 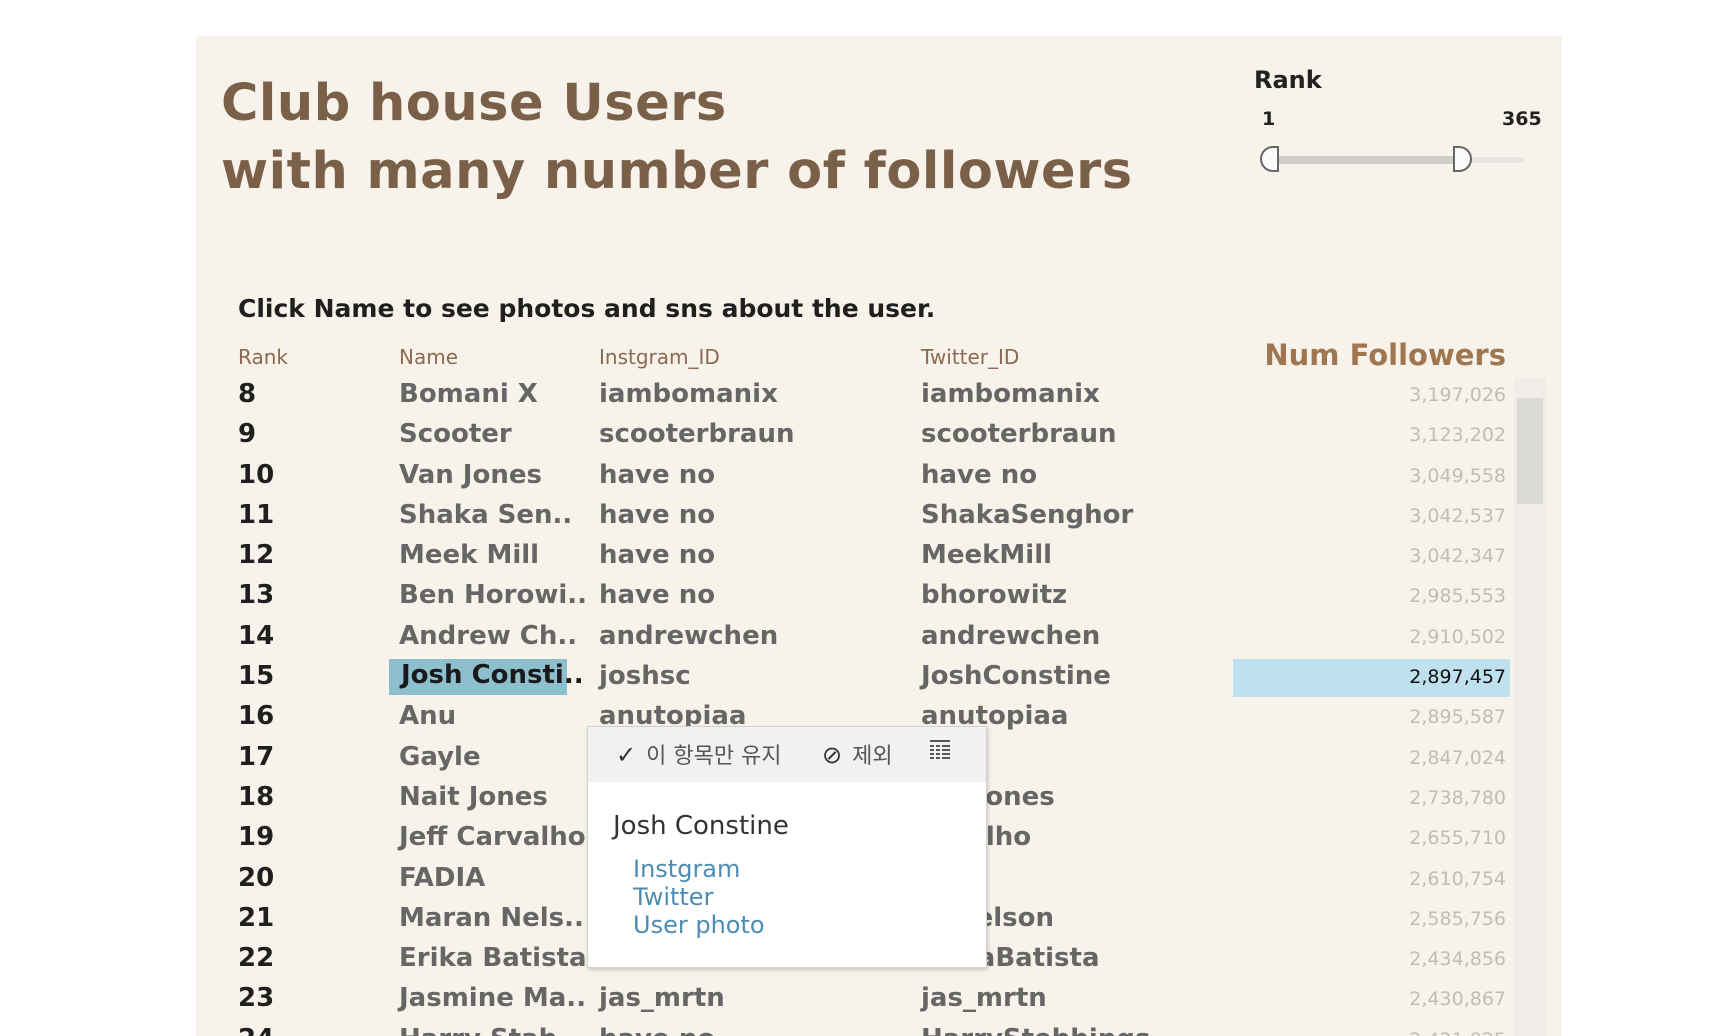 I want to click on column-header-followers: Num Followers, so click(x=1385, y=355).